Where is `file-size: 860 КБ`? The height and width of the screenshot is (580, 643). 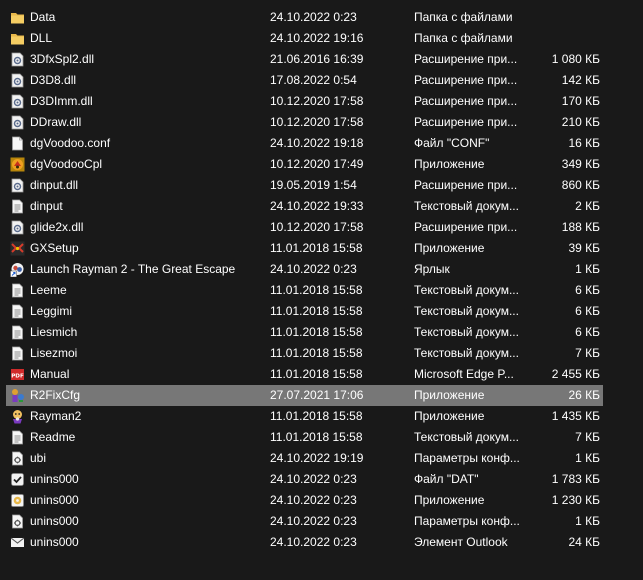
file-size: 860 КБ is located at coordinates (580, 185).